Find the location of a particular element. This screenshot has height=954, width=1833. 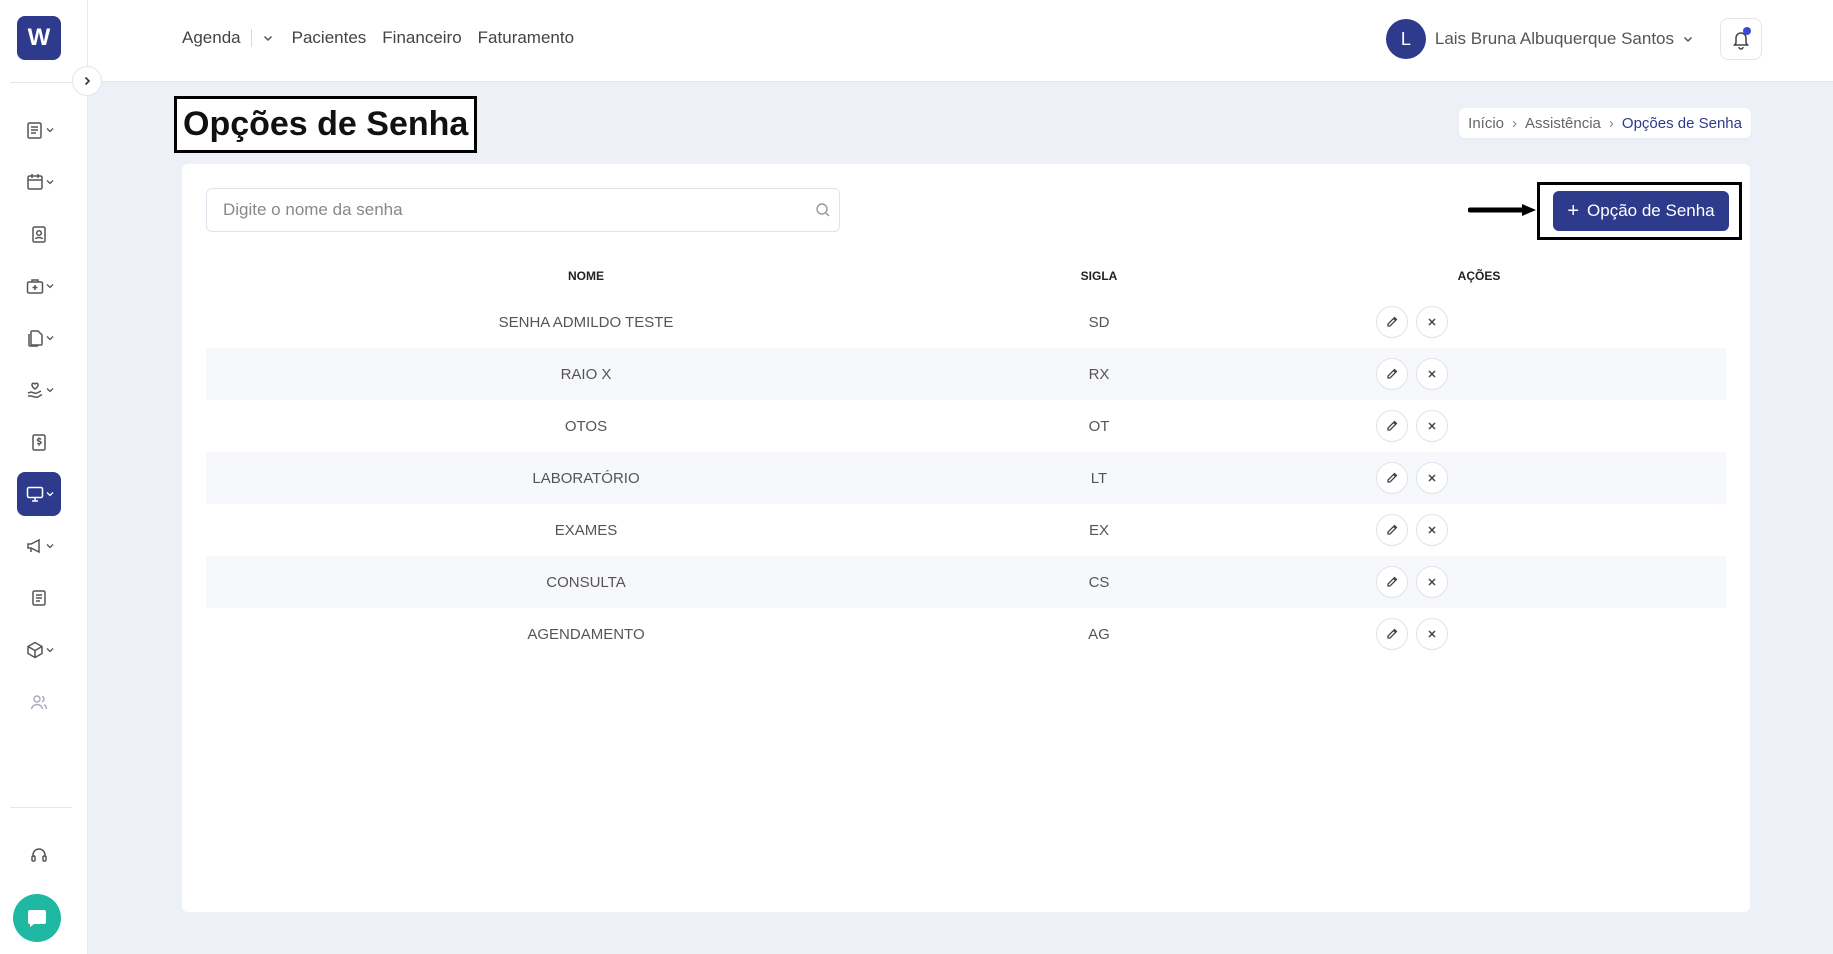

sidebar-item-support is located at coordinates (39, 855).